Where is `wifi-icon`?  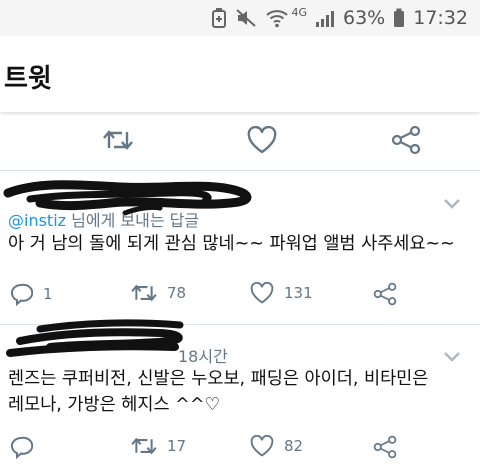 wifi-icon is located at coordinates (277, 18).